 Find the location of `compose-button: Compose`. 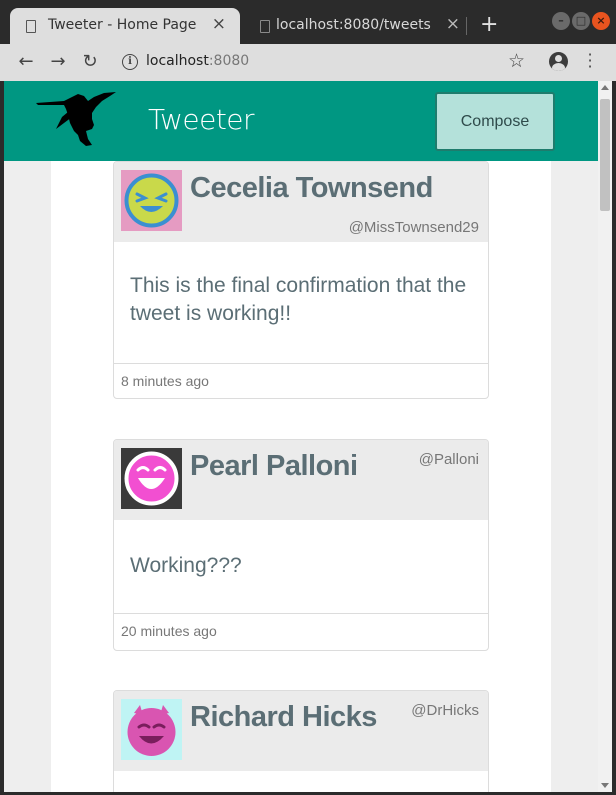

compose-button: Compose is located at coordinates (495, 121).